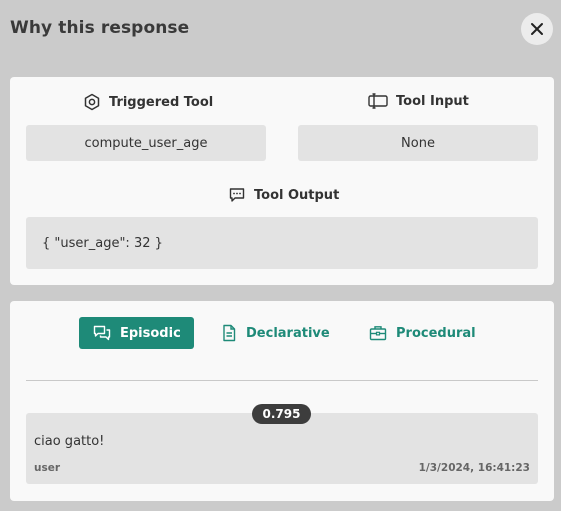 Image resolution: width=561 pixels, height=511 pixels. Describe the element at coordinates (297, 195) in the screenshot. I see `tool-output-label: Tool Output` at that location.